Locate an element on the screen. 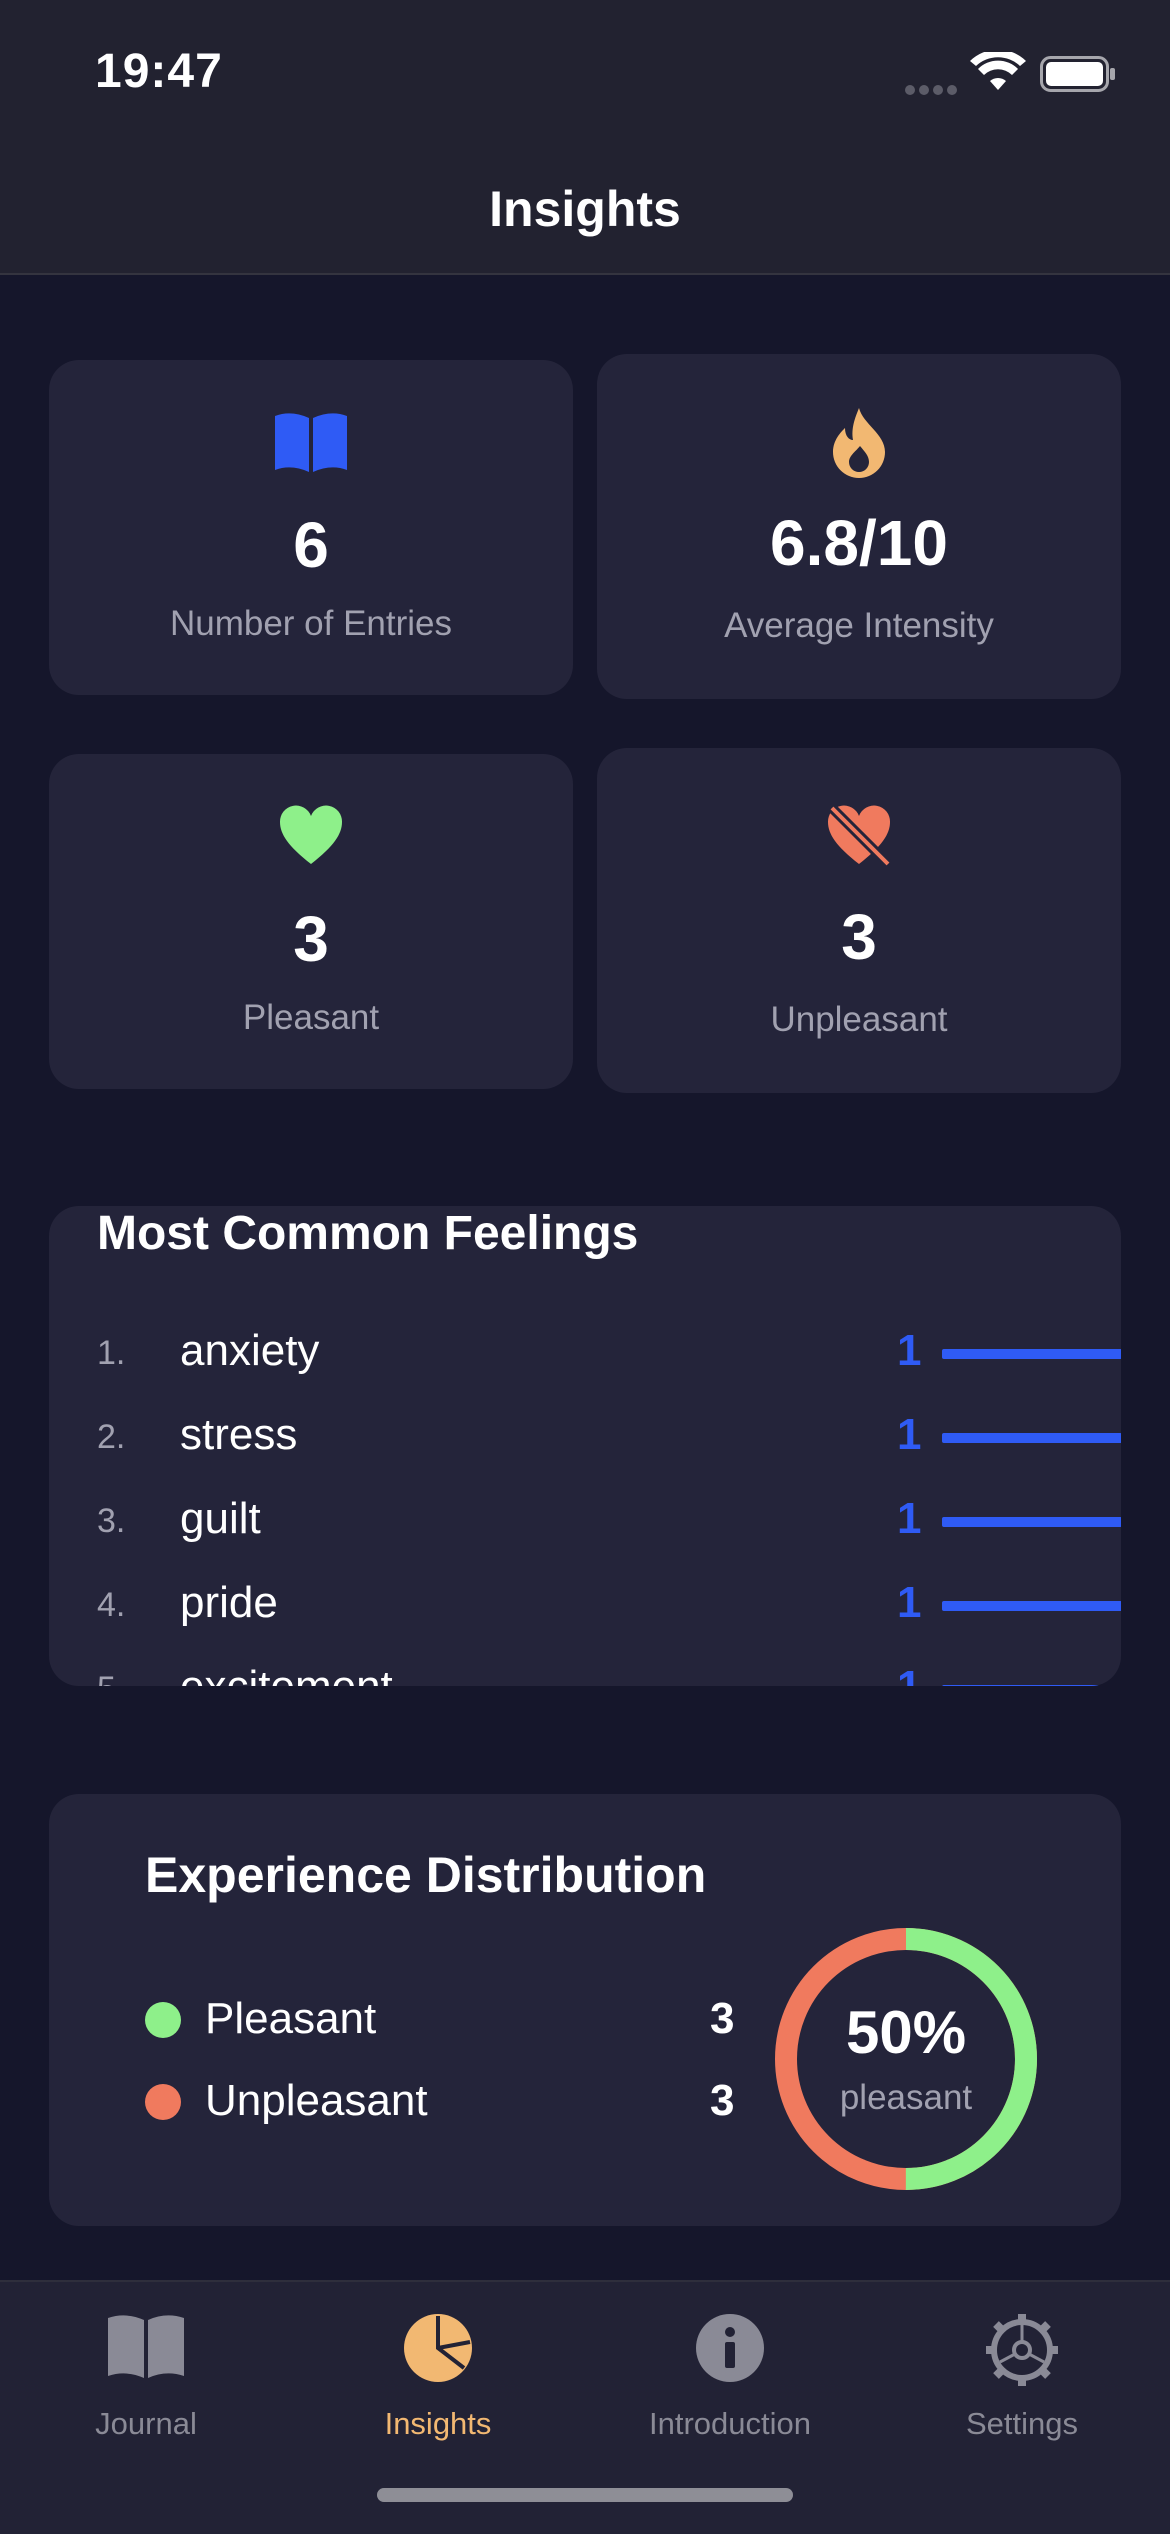  average-intensity-value: 6.8/10 is located at coordinates (859, 543).